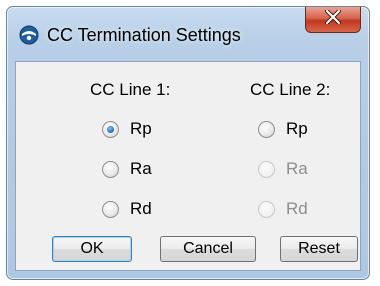 Image resolution: width=380 pixels, height=286 pixels. Describe the element at coordinates (127, 129) in the screenshot. I see `cc-line-1-rp-option: Rp` at that location.